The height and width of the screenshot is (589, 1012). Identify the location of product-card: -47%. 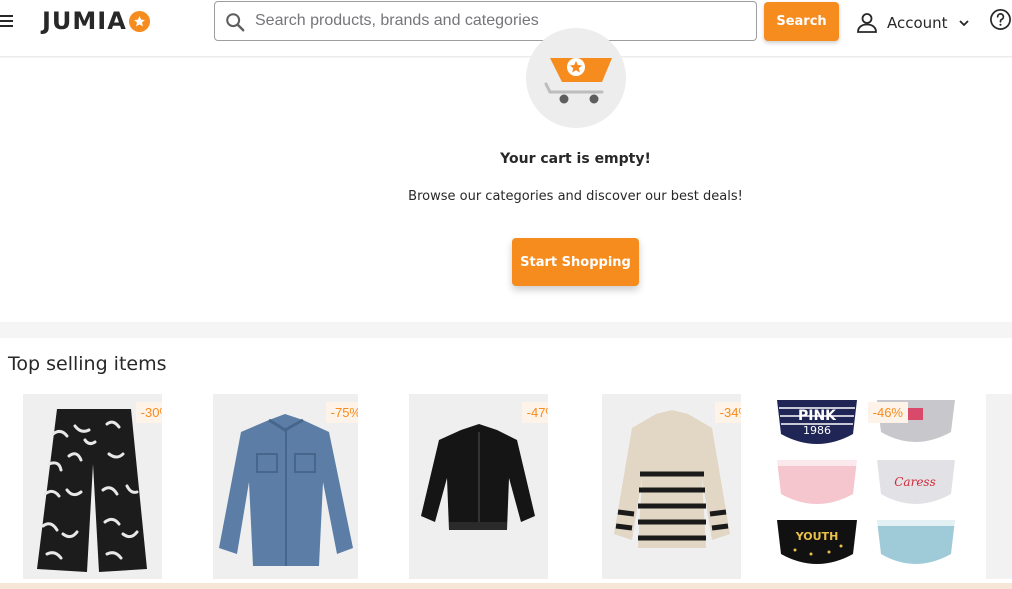
(478, 486).